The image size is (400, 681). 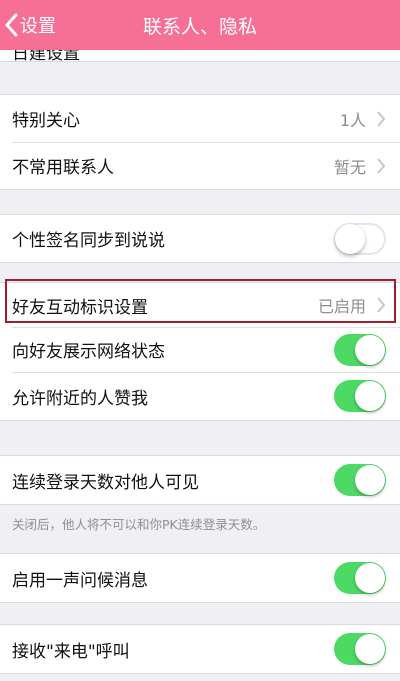 What do you see at coordinates (360, 480) in the screenshot?
I see `login-days-toggle` at bounding box center [360, 480].